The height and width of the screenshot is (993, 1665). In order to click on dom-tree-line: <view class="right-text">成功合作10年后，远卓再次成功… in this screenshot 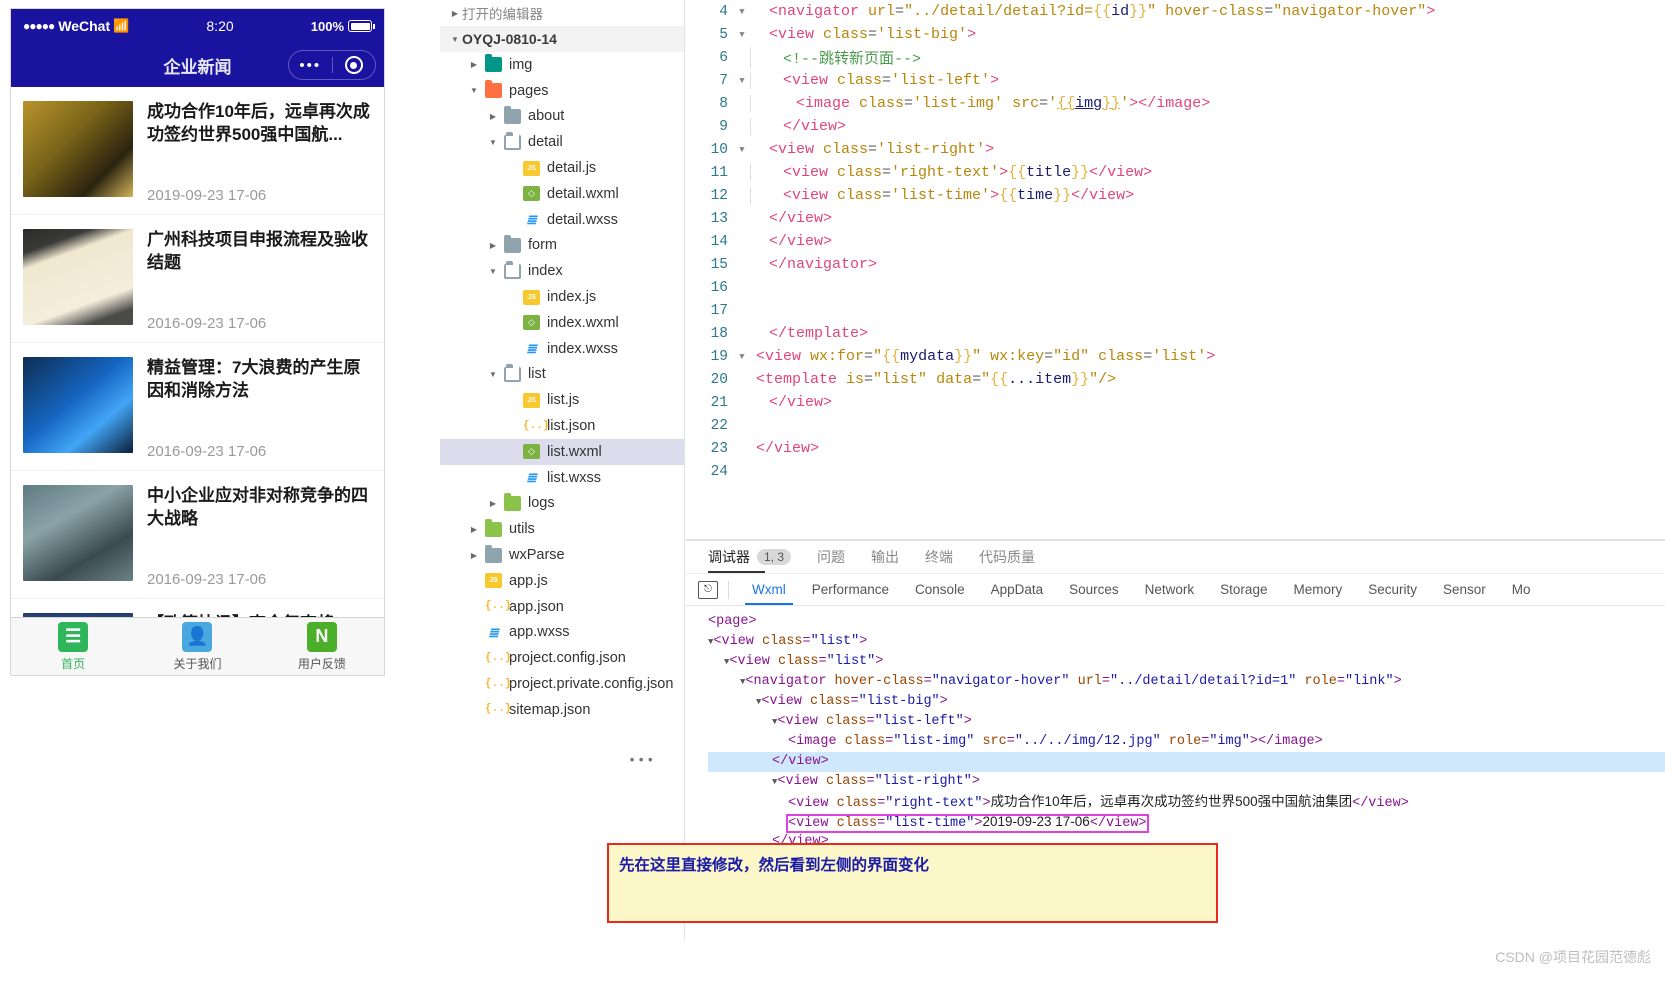, I will do `click(1186, 802)`.